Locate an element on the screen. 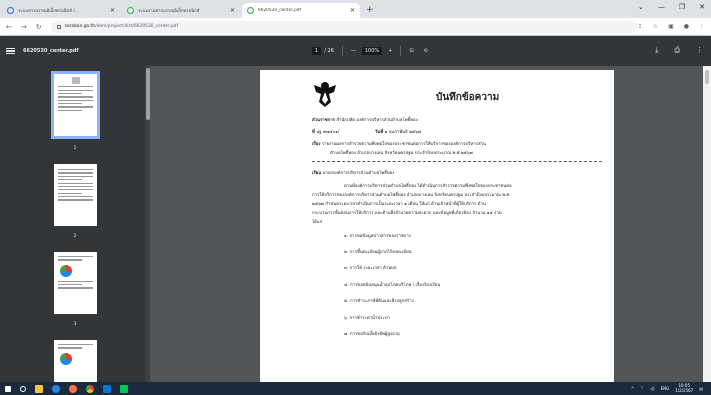 The height and width of the screenshot is (395, 711). address-host: saraban.go.th is located at coordinates (80, 26).